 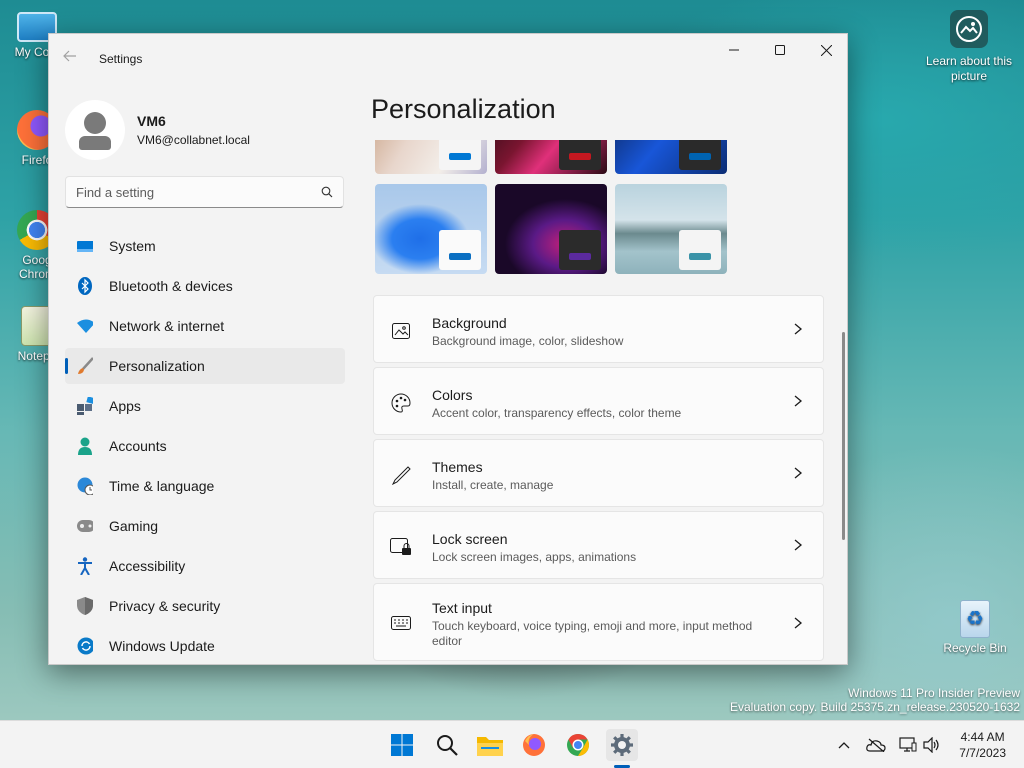 What do you see at coordinates (982, 753) in the screenshot?
I see `clock-date: 7/7/2023` at bounding box center [982, 753].